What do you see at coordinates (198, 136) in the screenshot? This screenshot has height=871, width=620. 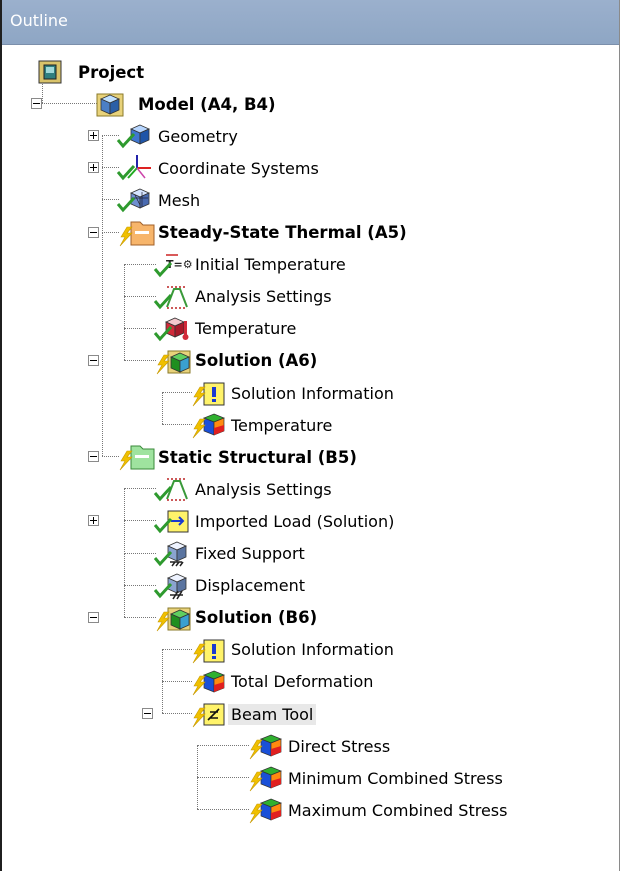 I see `tree-item-label: Geometry` at bounding box center [198, 136].